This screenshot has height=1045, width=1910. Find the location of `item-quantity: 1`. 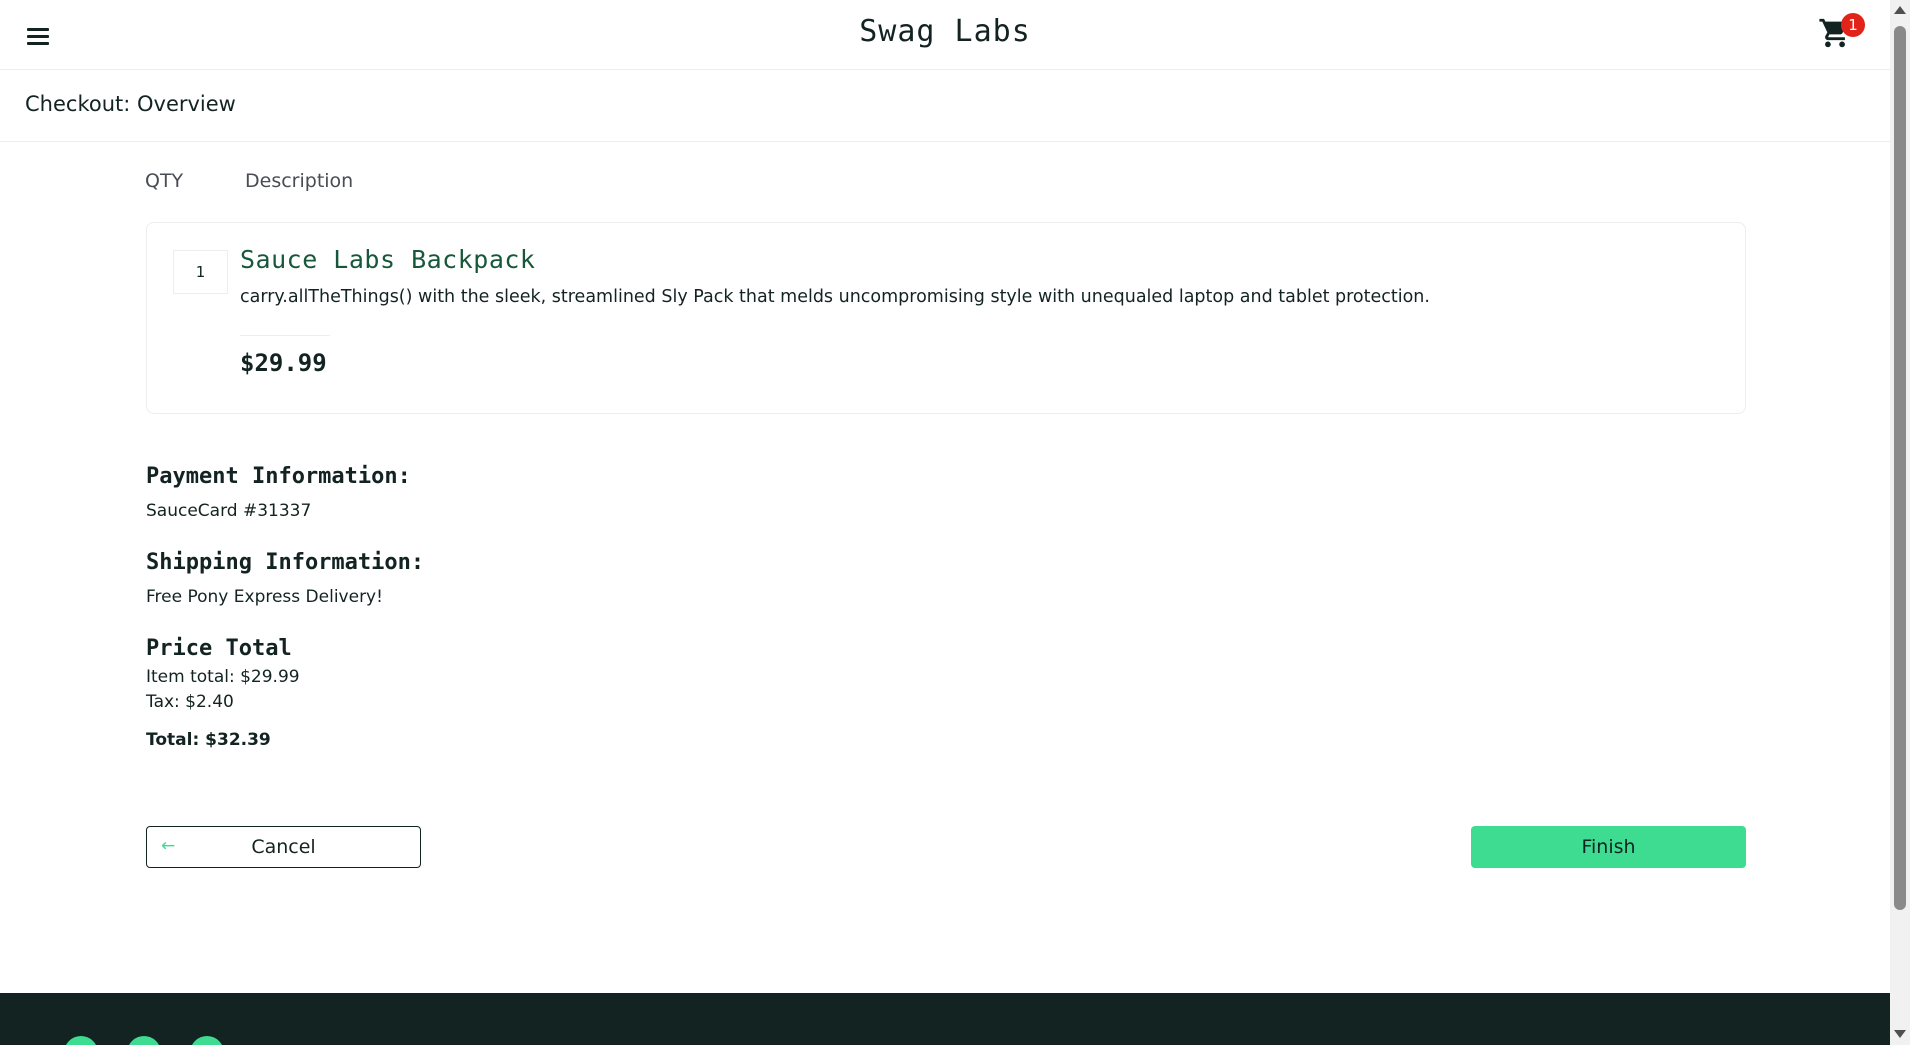

item-quantity: 1 is located at coordinates (200, 272).